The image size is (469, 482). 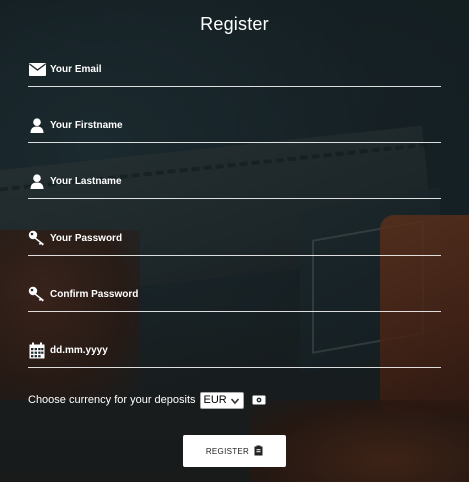 What do you see at coordinates (240, 181) in the screenshot?
I see `lastname-input` at bounding box center [240, 181].